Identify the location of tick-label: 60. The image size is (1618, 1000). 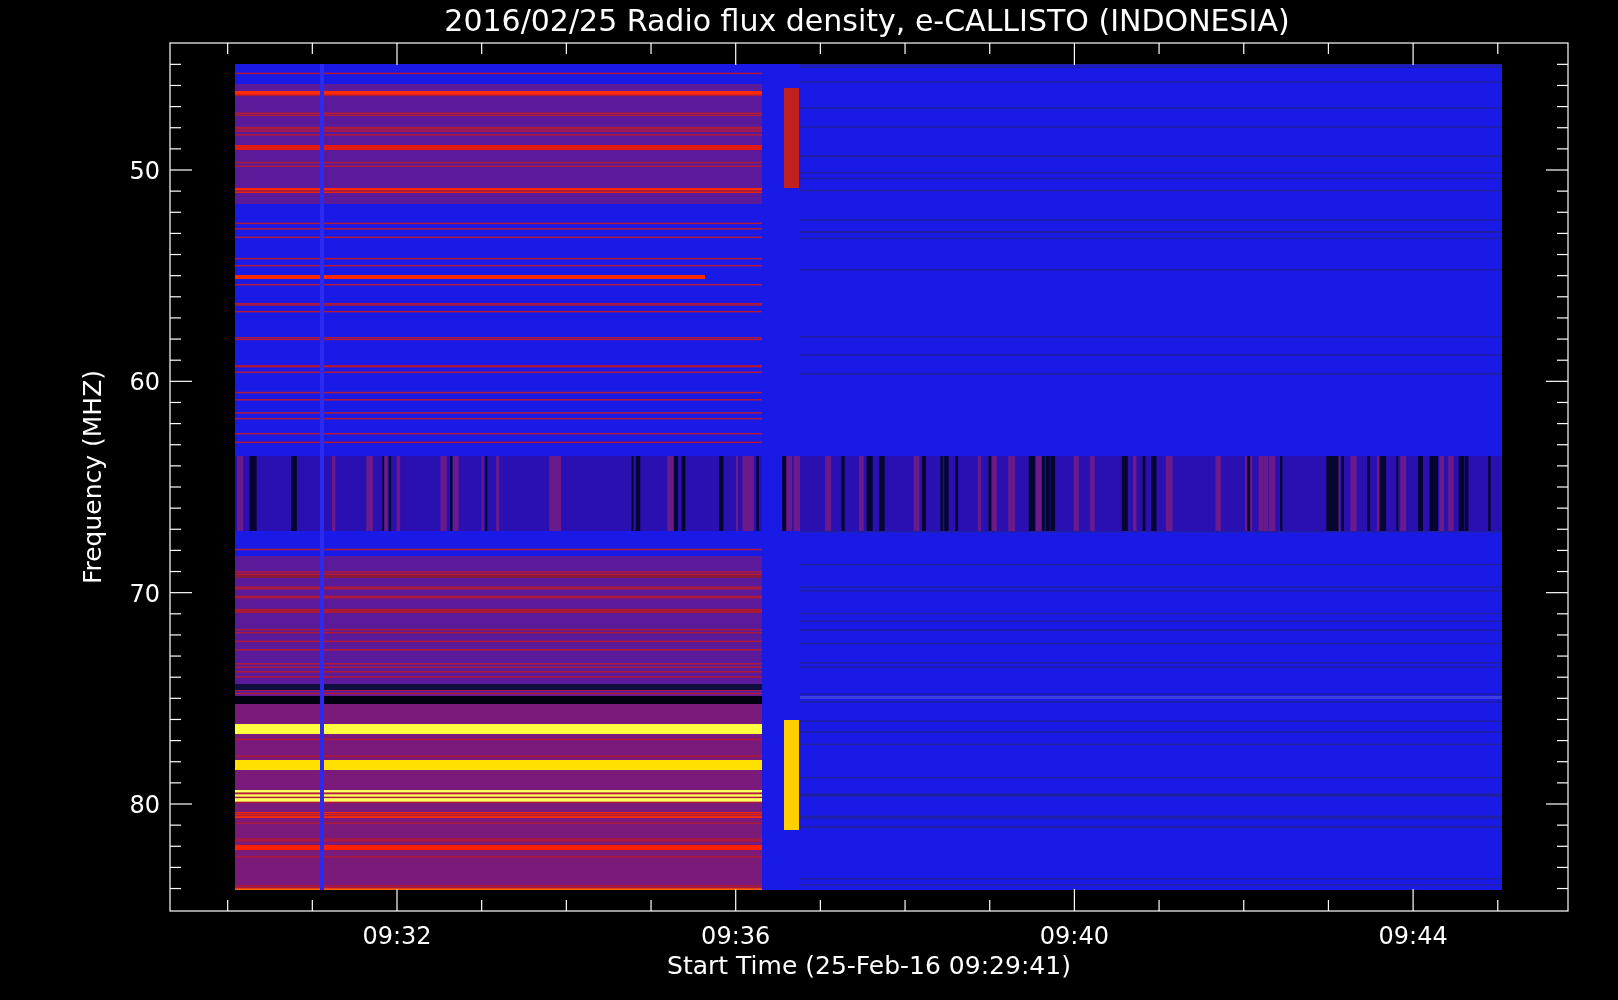
(144, 382).